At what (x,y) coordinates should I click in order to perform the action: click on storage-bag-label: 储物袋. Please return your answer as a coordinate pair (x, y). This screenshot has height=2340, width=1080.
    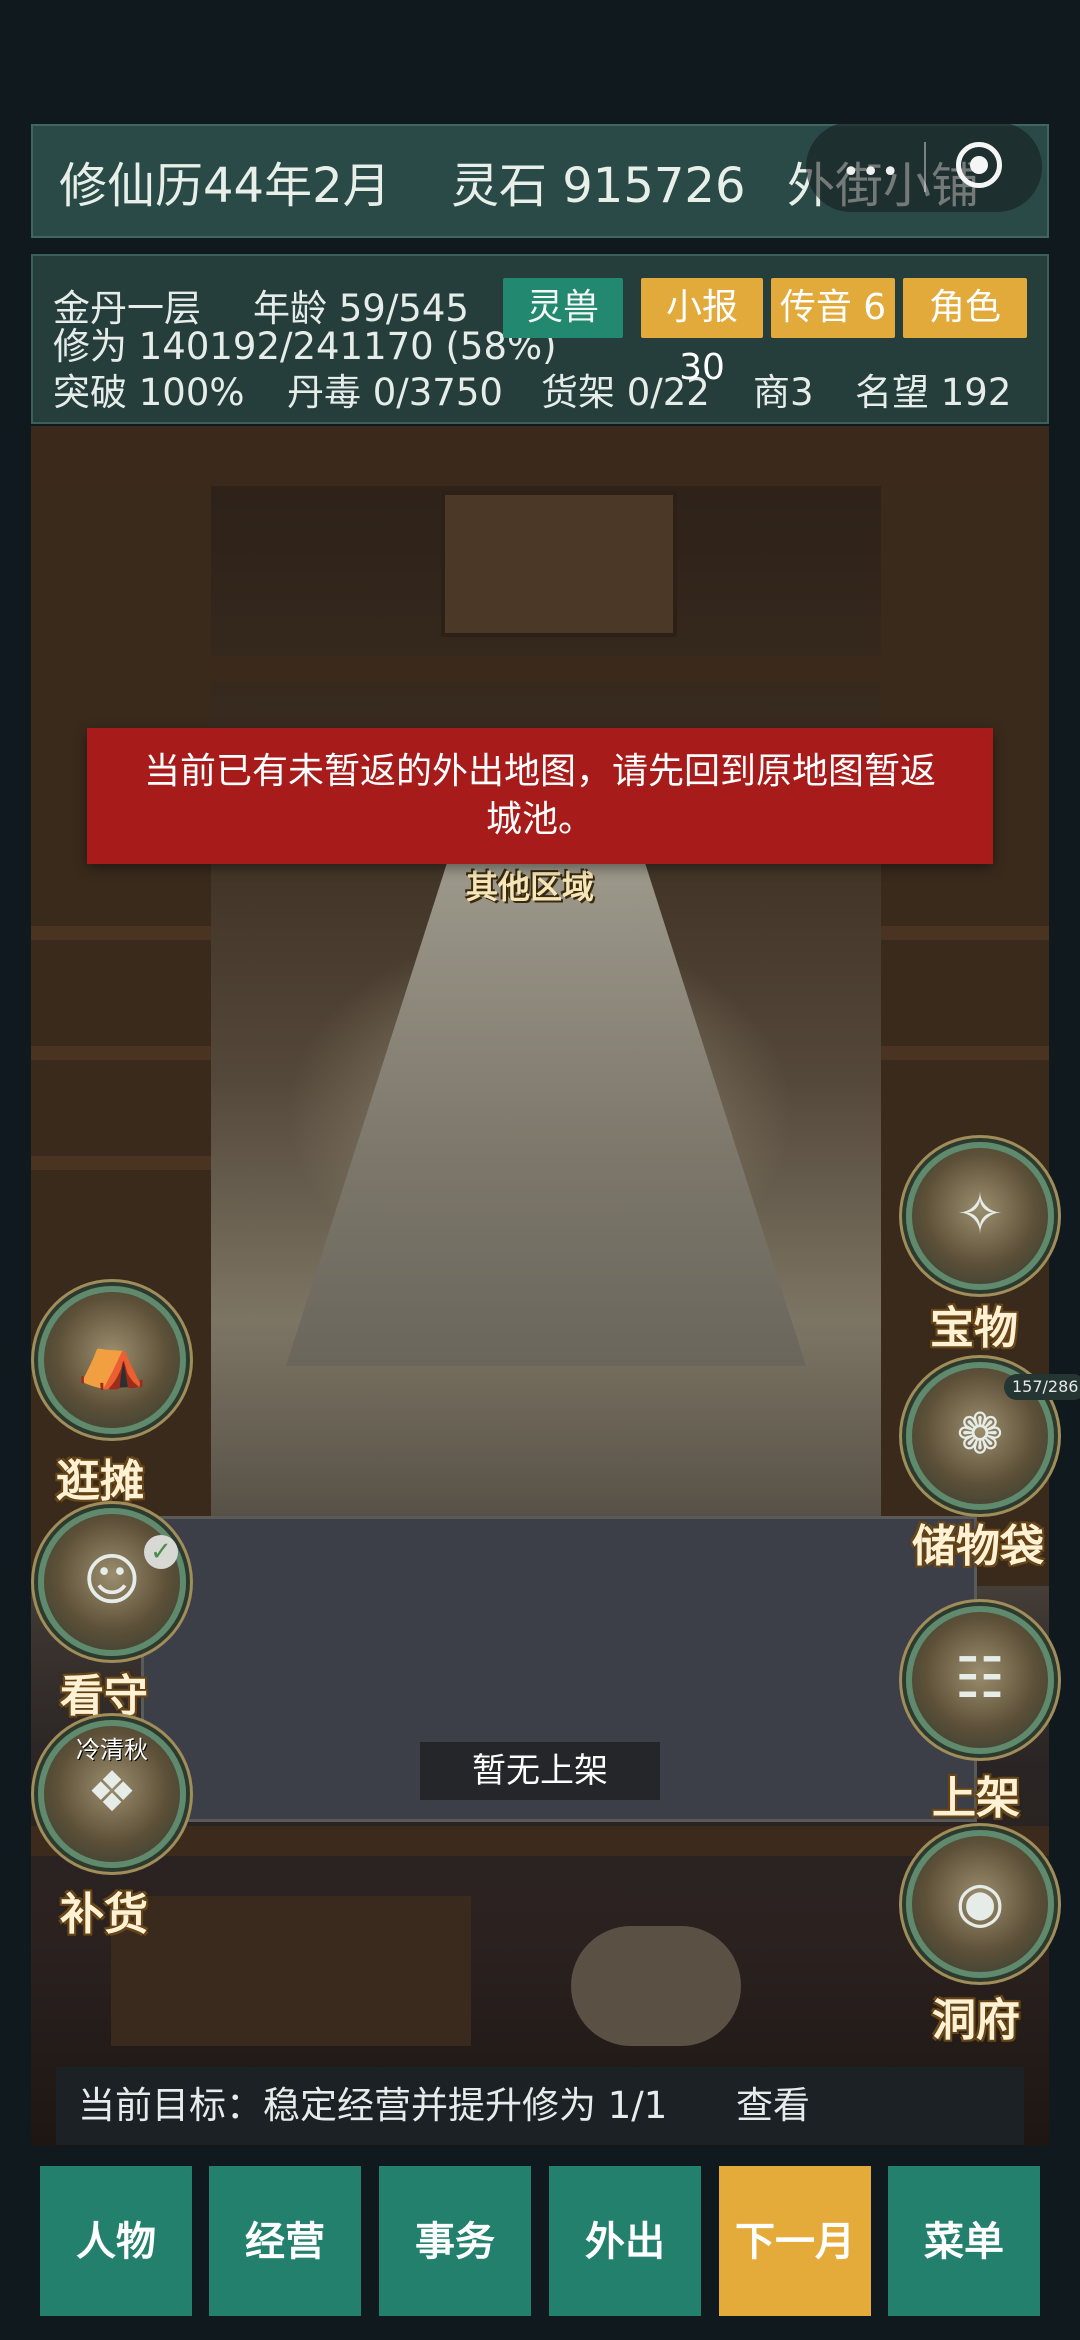
    Looking at the image, I should click on (978, 1546).